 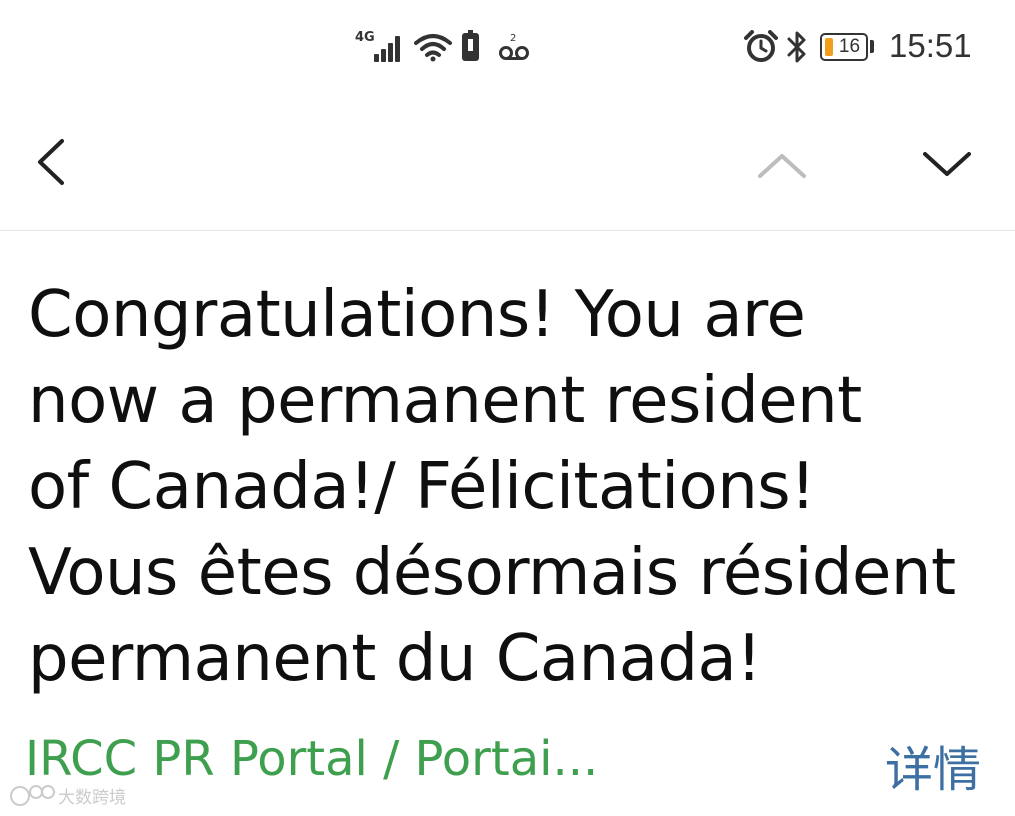 I want to click on details-button: 详情, so click(x=933, y=765).